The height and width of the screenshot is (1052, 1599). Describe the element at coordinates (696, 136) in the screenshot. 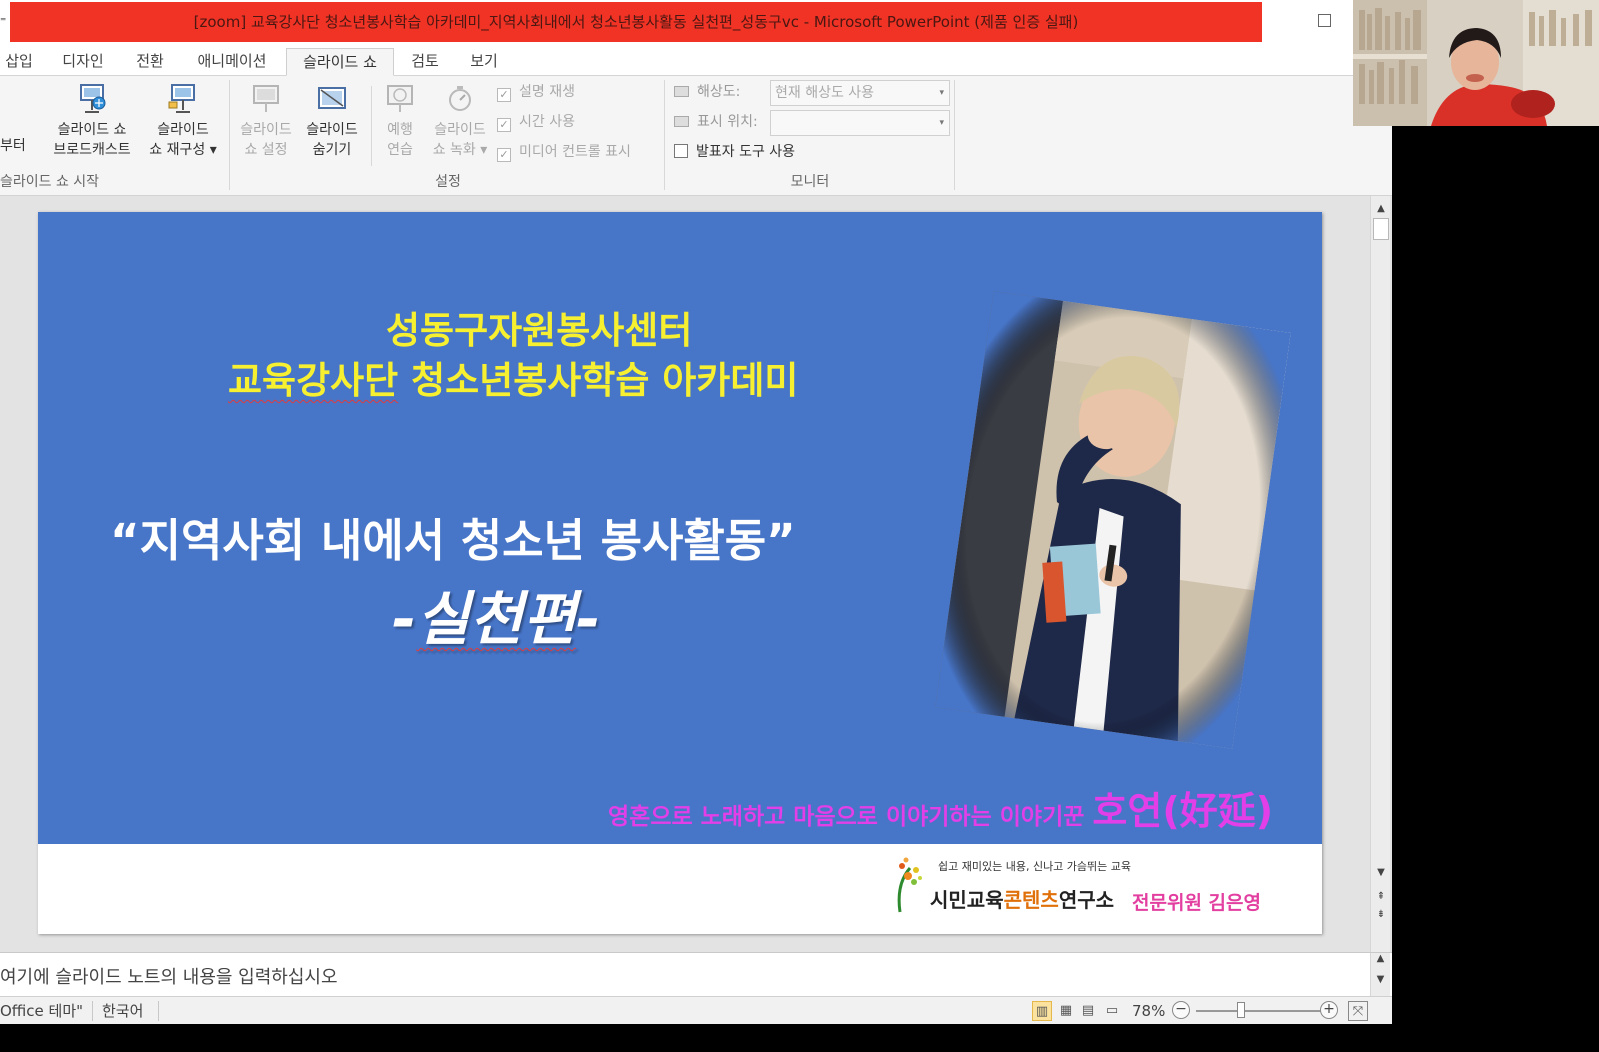

I see `ribbon-slide-show: 부터 슬라이드 쇼 브로드캐스트 슬라이드 쇼 재구성 ▾ 슬라이드 쇼 시작` at that location.